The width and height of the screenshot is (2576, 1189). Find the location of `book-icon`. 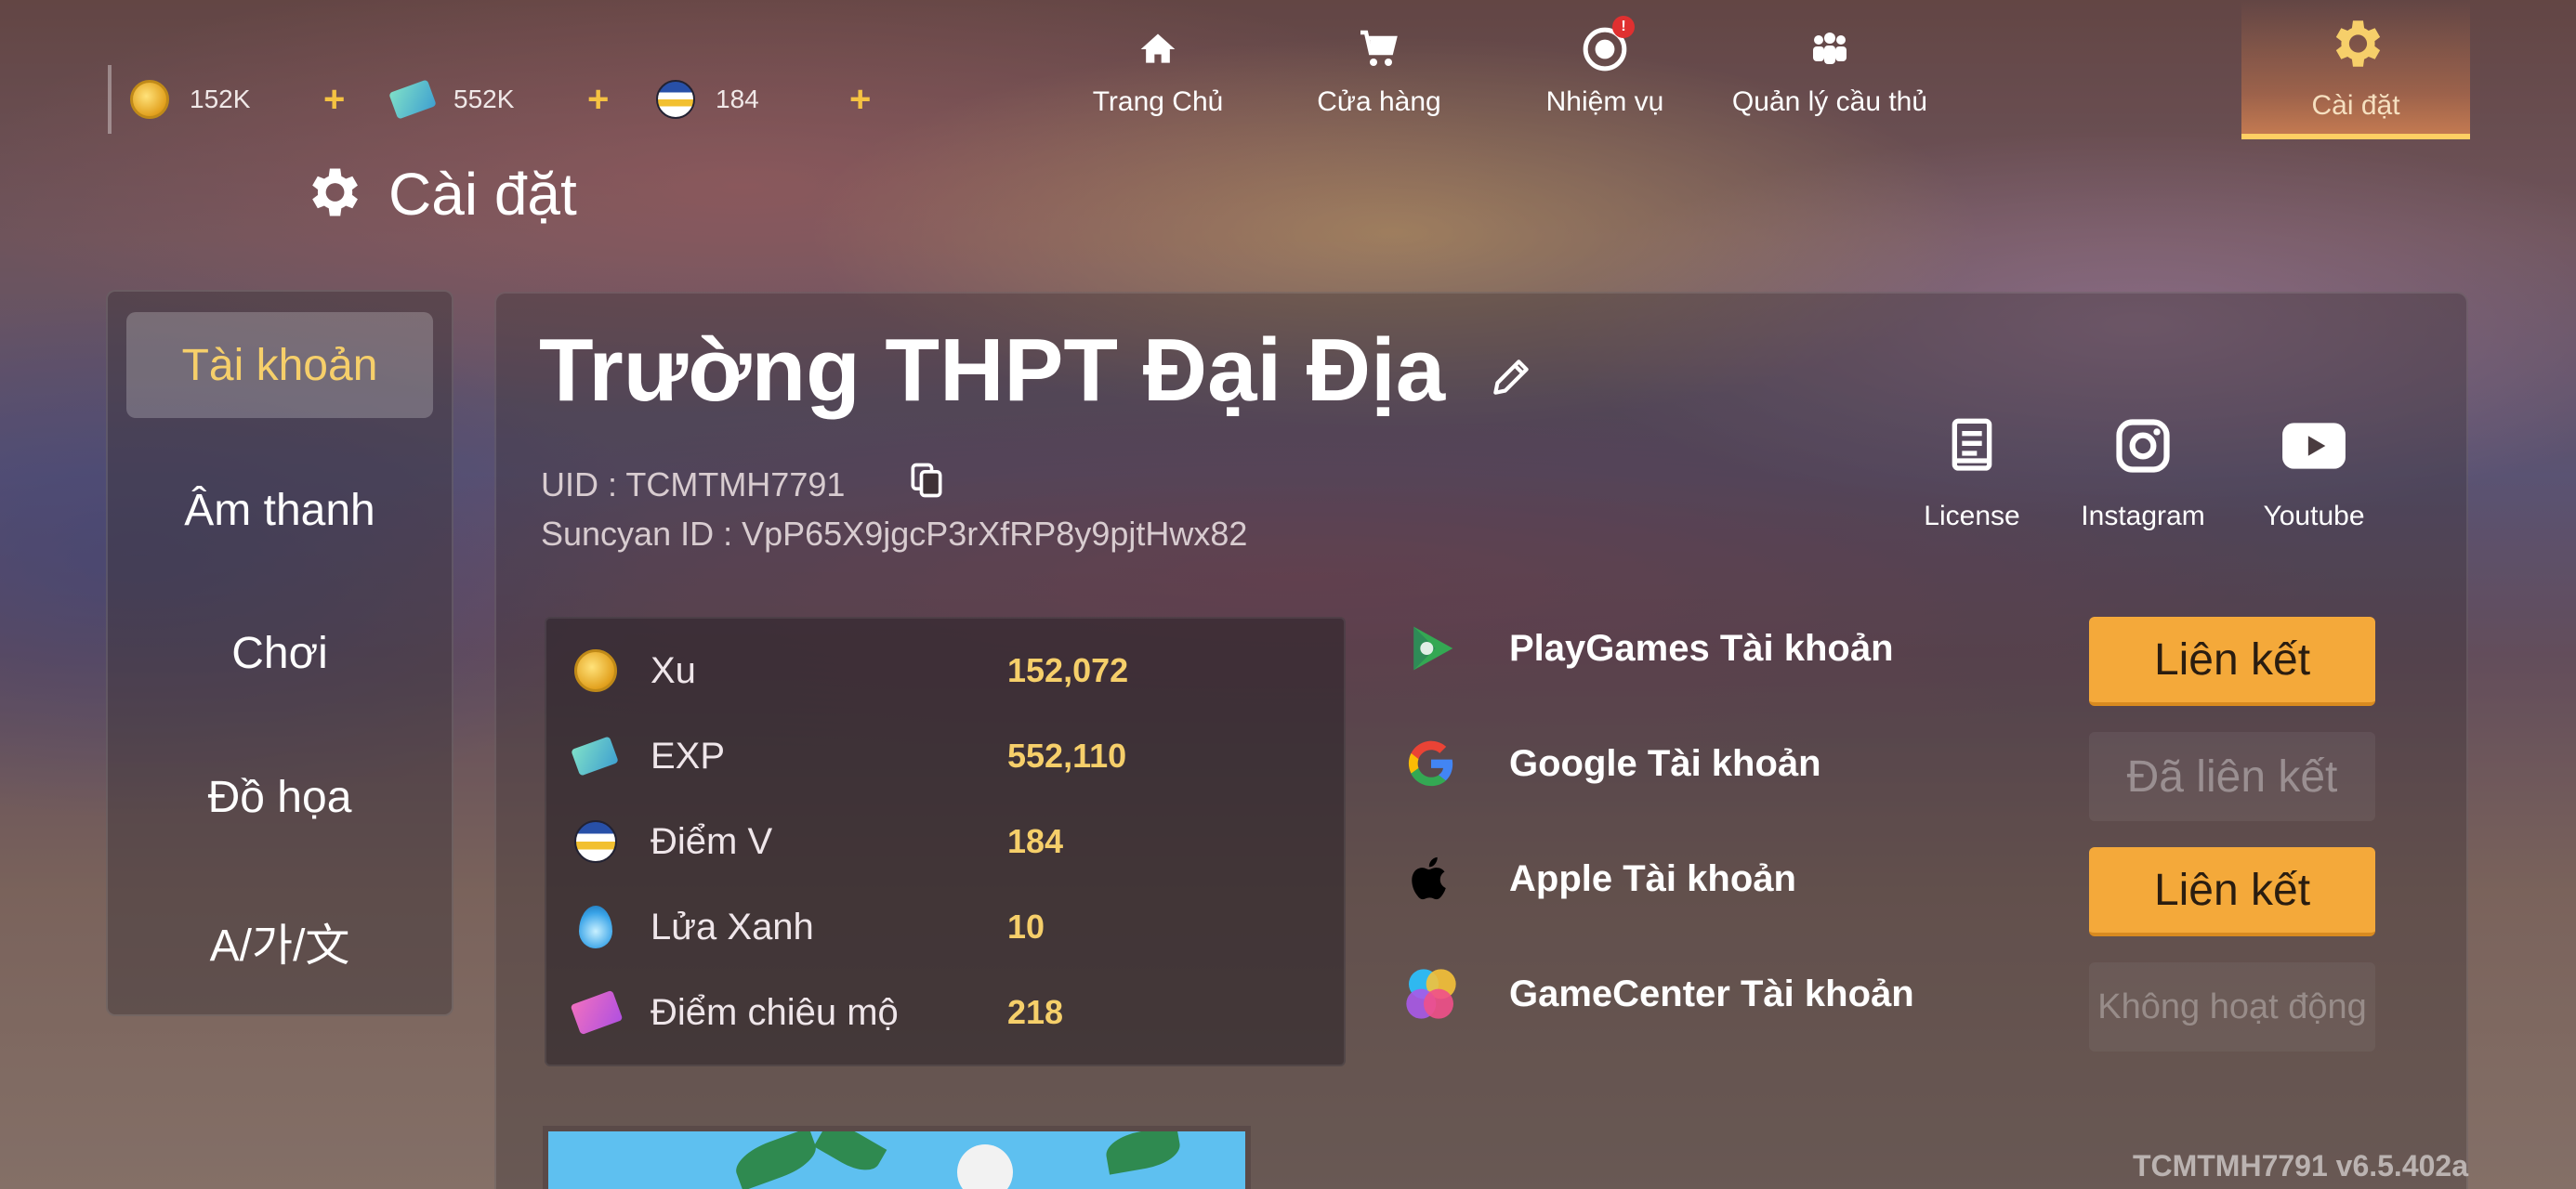

book-icon is located at coordinates (1972, 448).